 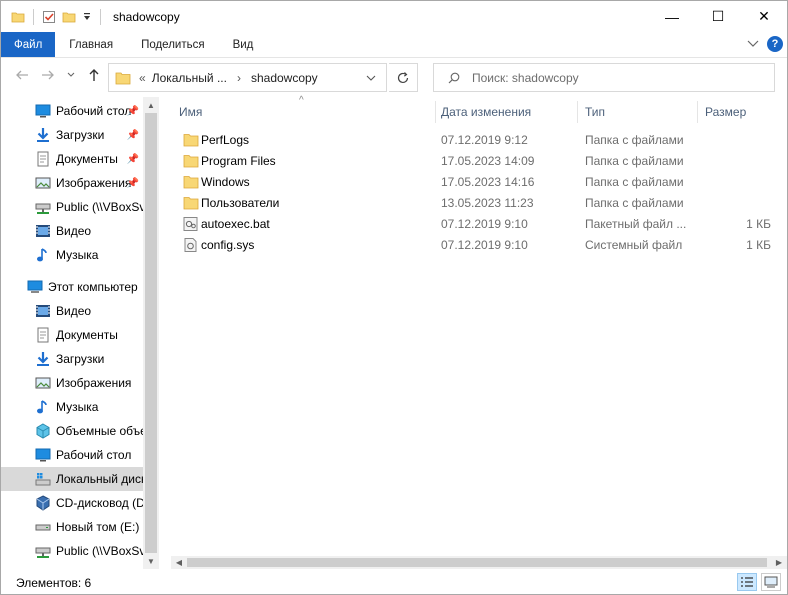 What do you see at coordinates (771, 582) in the screenshot?
I see `large-icons-view-button` at bounding box center [771, 582].